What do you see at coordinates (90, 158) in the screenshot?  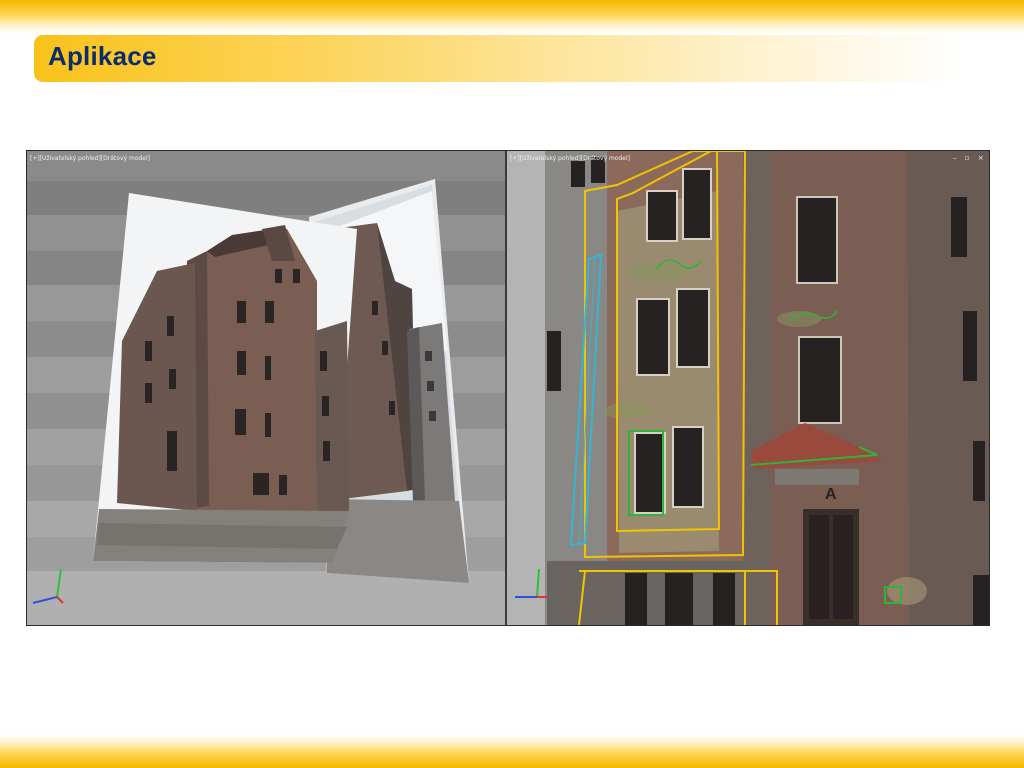 I see `left-viewport-label: [+][Uživatelský pohled][Drátový model]` at bounding box center [90, 158].